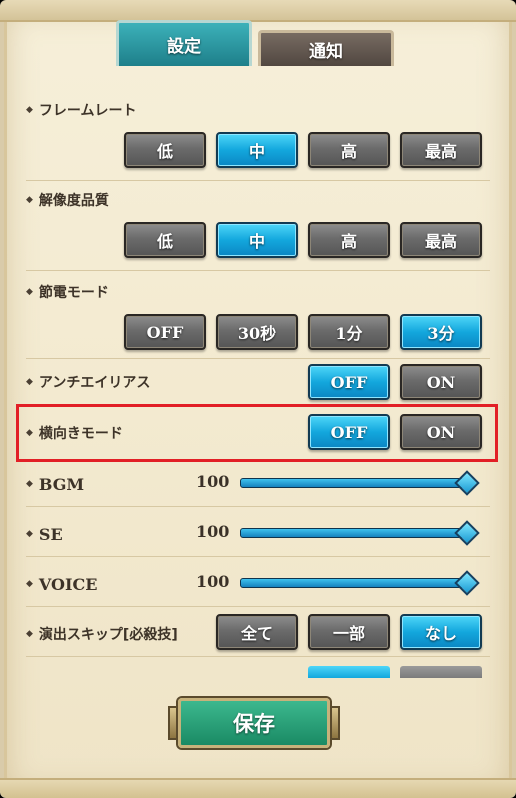 The image size is (516, 798). I want to click on effect-skip-option-partial: 一部, so click(349, 632).